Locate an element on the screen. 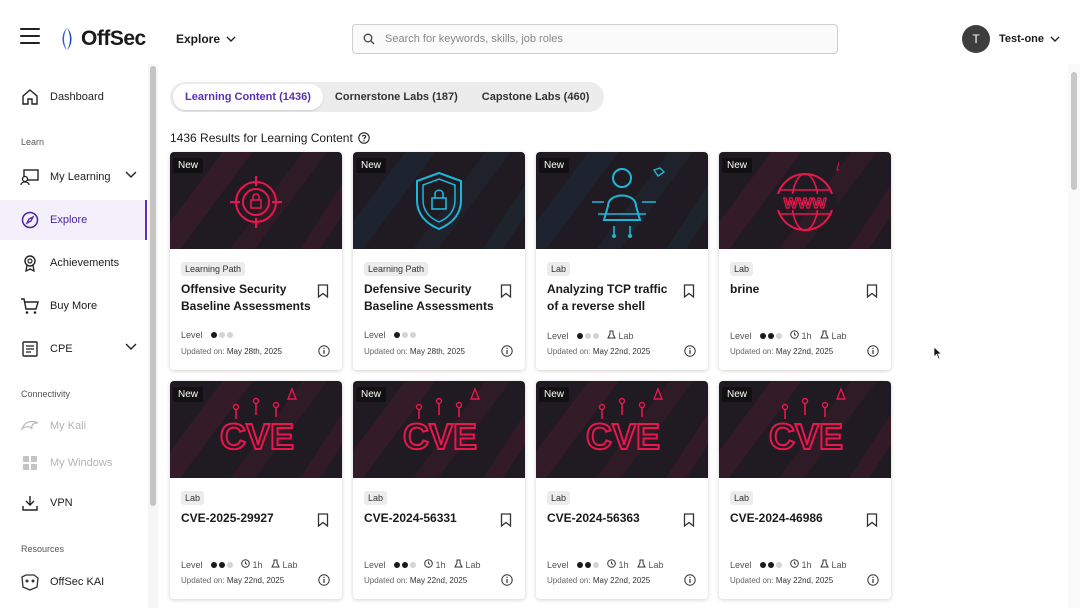  search-input is located at coordinates (595, 39).